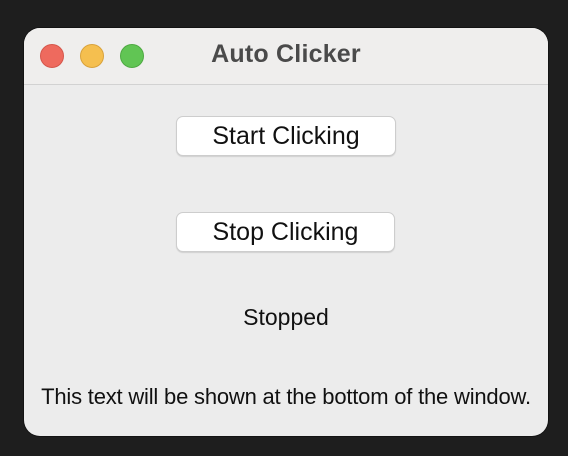 This screenshot has width=568, height=456. I want to click on status-label: Stopped, so click(286, 317).